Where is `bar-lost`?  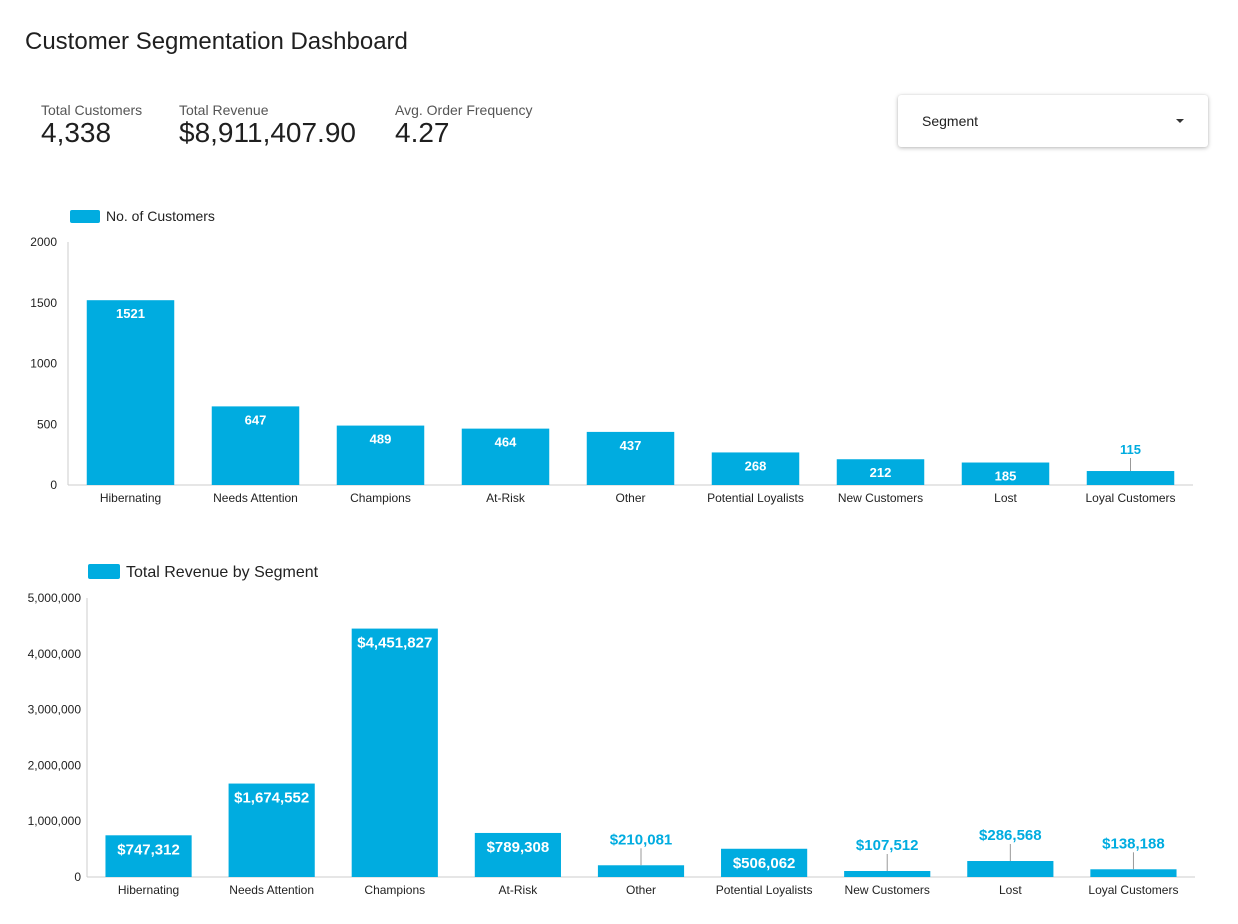 bar-lost is located at coordinates (1010, 869).